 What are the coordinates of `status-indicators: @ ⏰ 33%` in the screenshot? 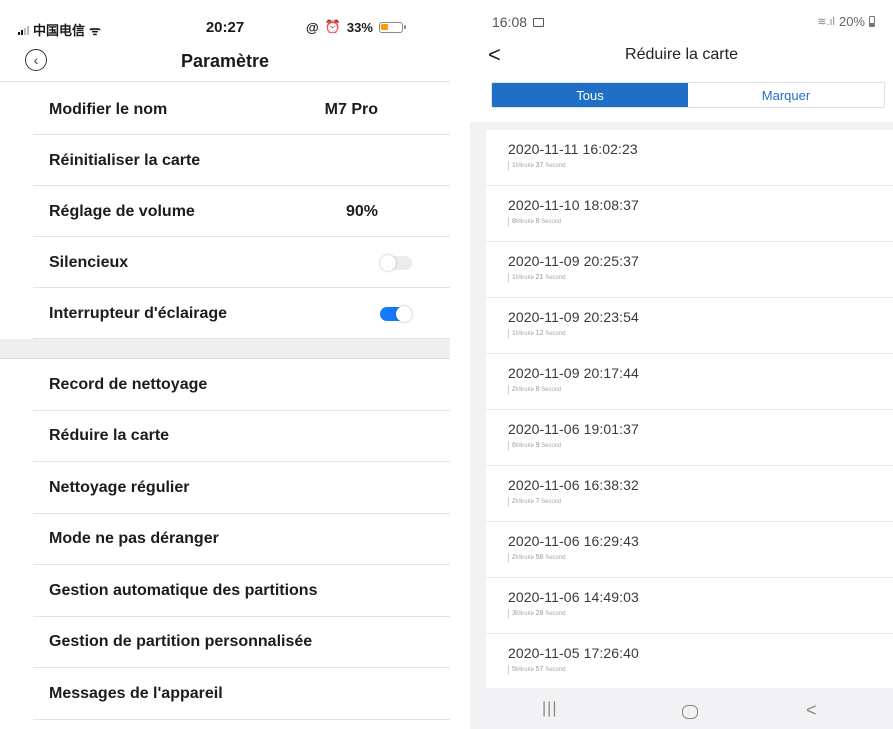 It's located at (356, 27).